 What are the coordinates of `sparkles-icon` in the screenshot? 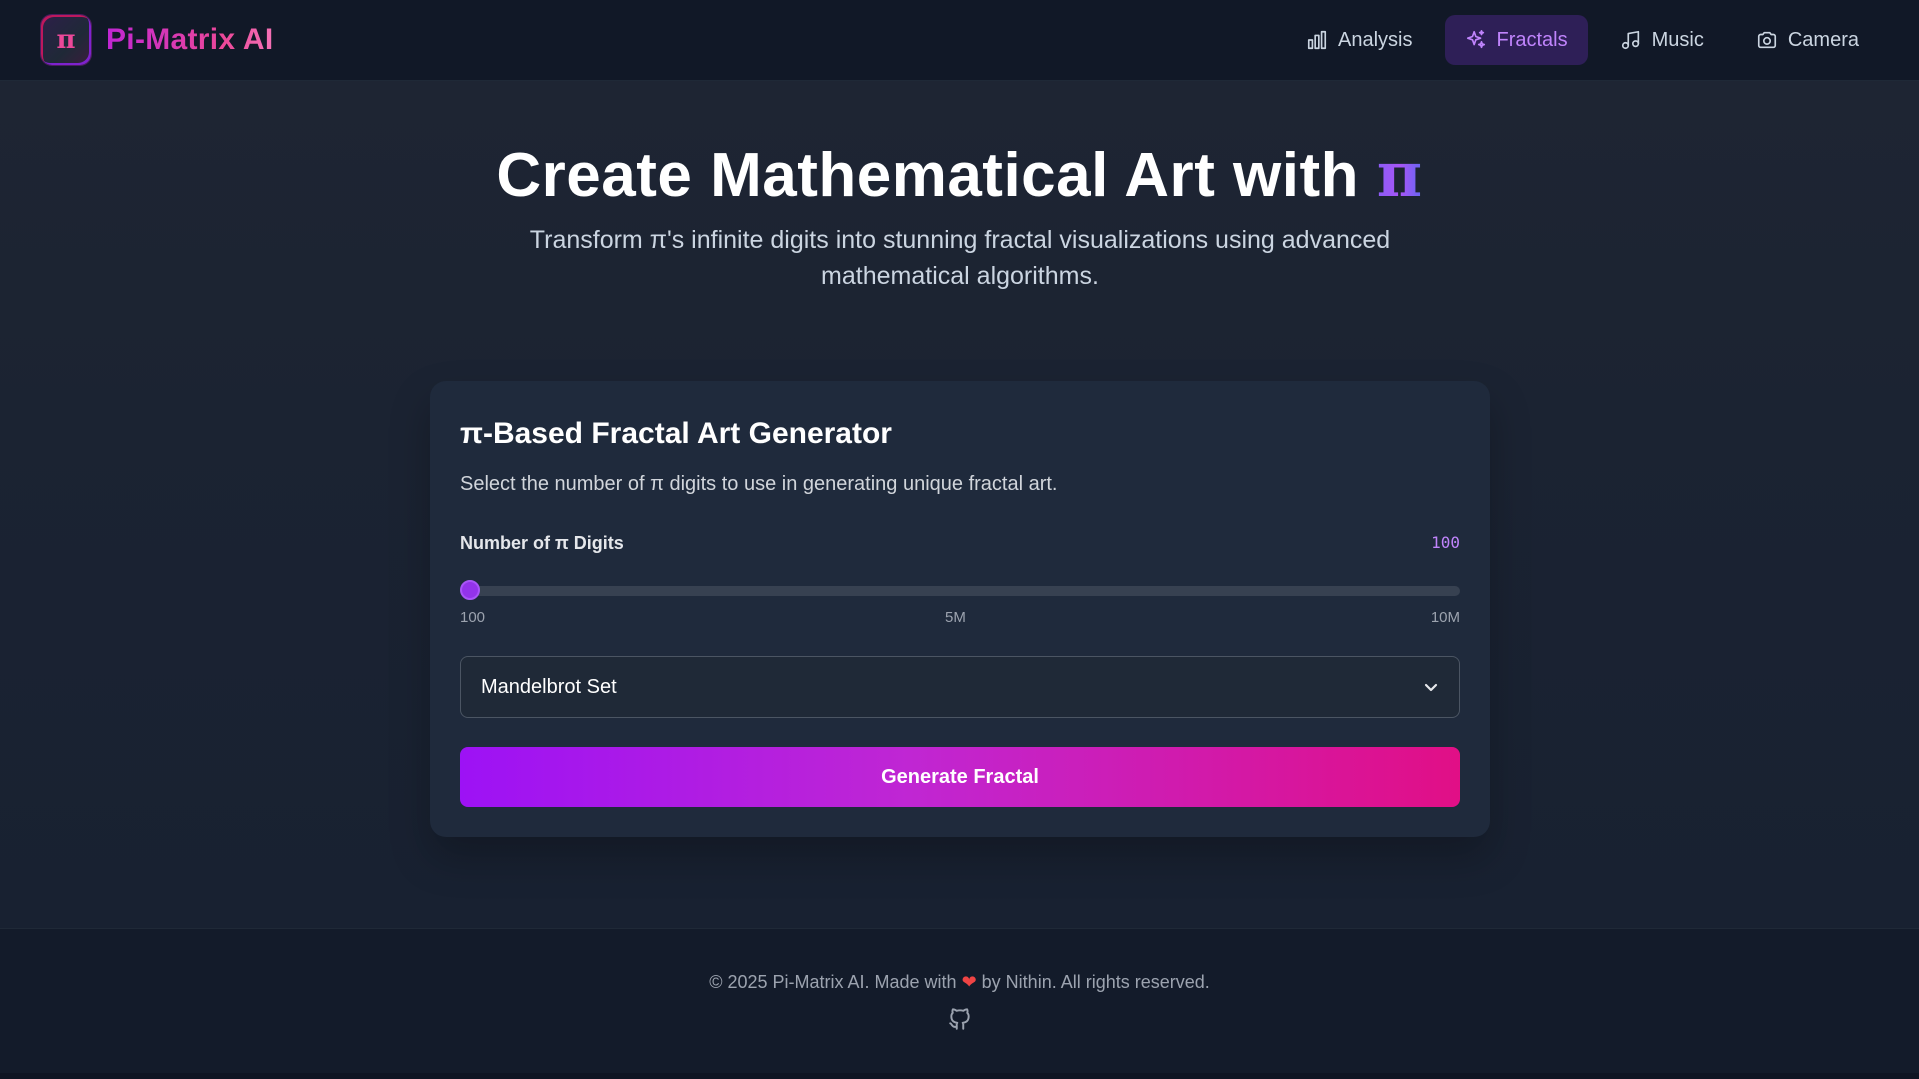 It's located at (1475, 39).